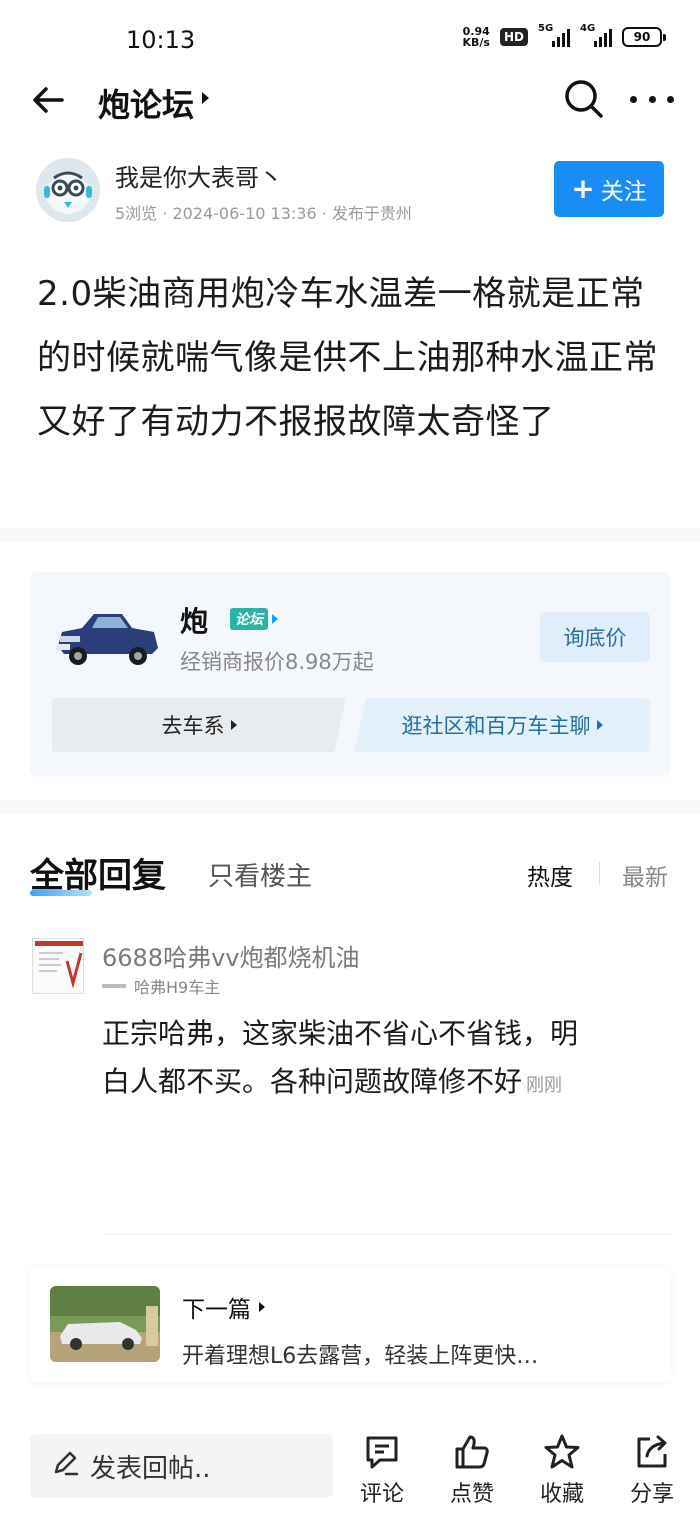 Image resolution: width=700 pixels, height=1516 pixels. I want to click on share-button: 分享, so click(652, 1470).